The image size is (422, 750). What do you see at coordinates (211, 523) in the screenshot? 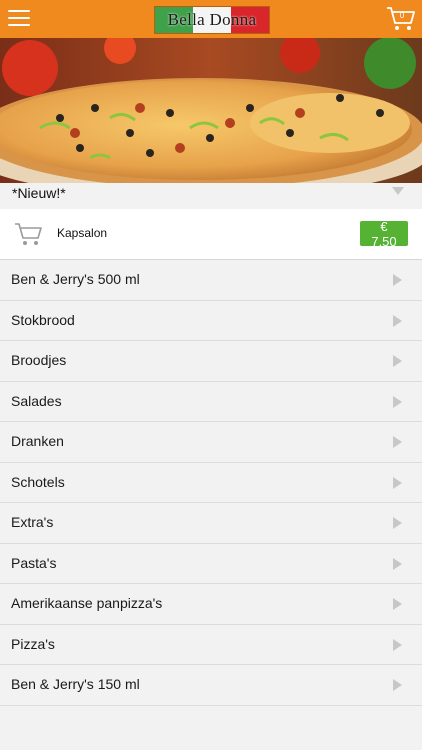
I see `category-item: Extra's` at bounding box center [211, 523].